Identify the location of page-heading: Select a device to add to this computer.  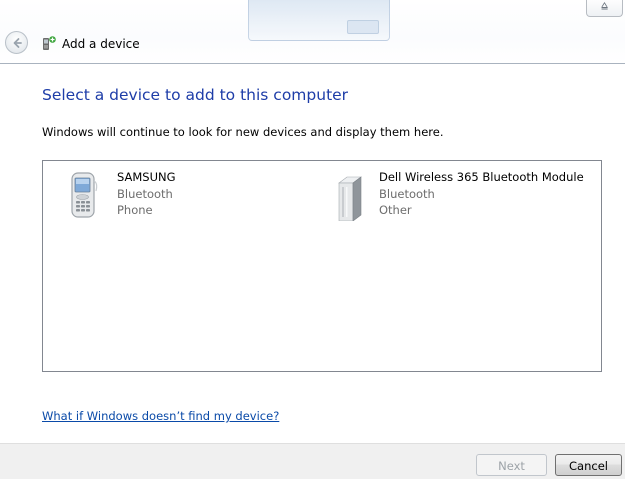
(195, 95).